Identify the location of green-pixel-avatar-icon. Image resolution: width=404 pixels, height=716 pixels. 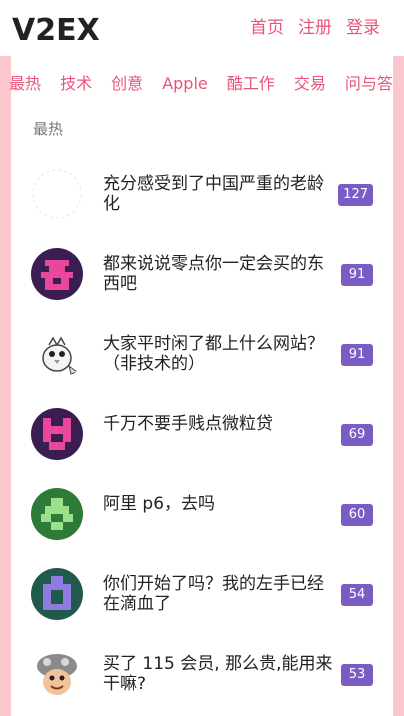
(57, 514).